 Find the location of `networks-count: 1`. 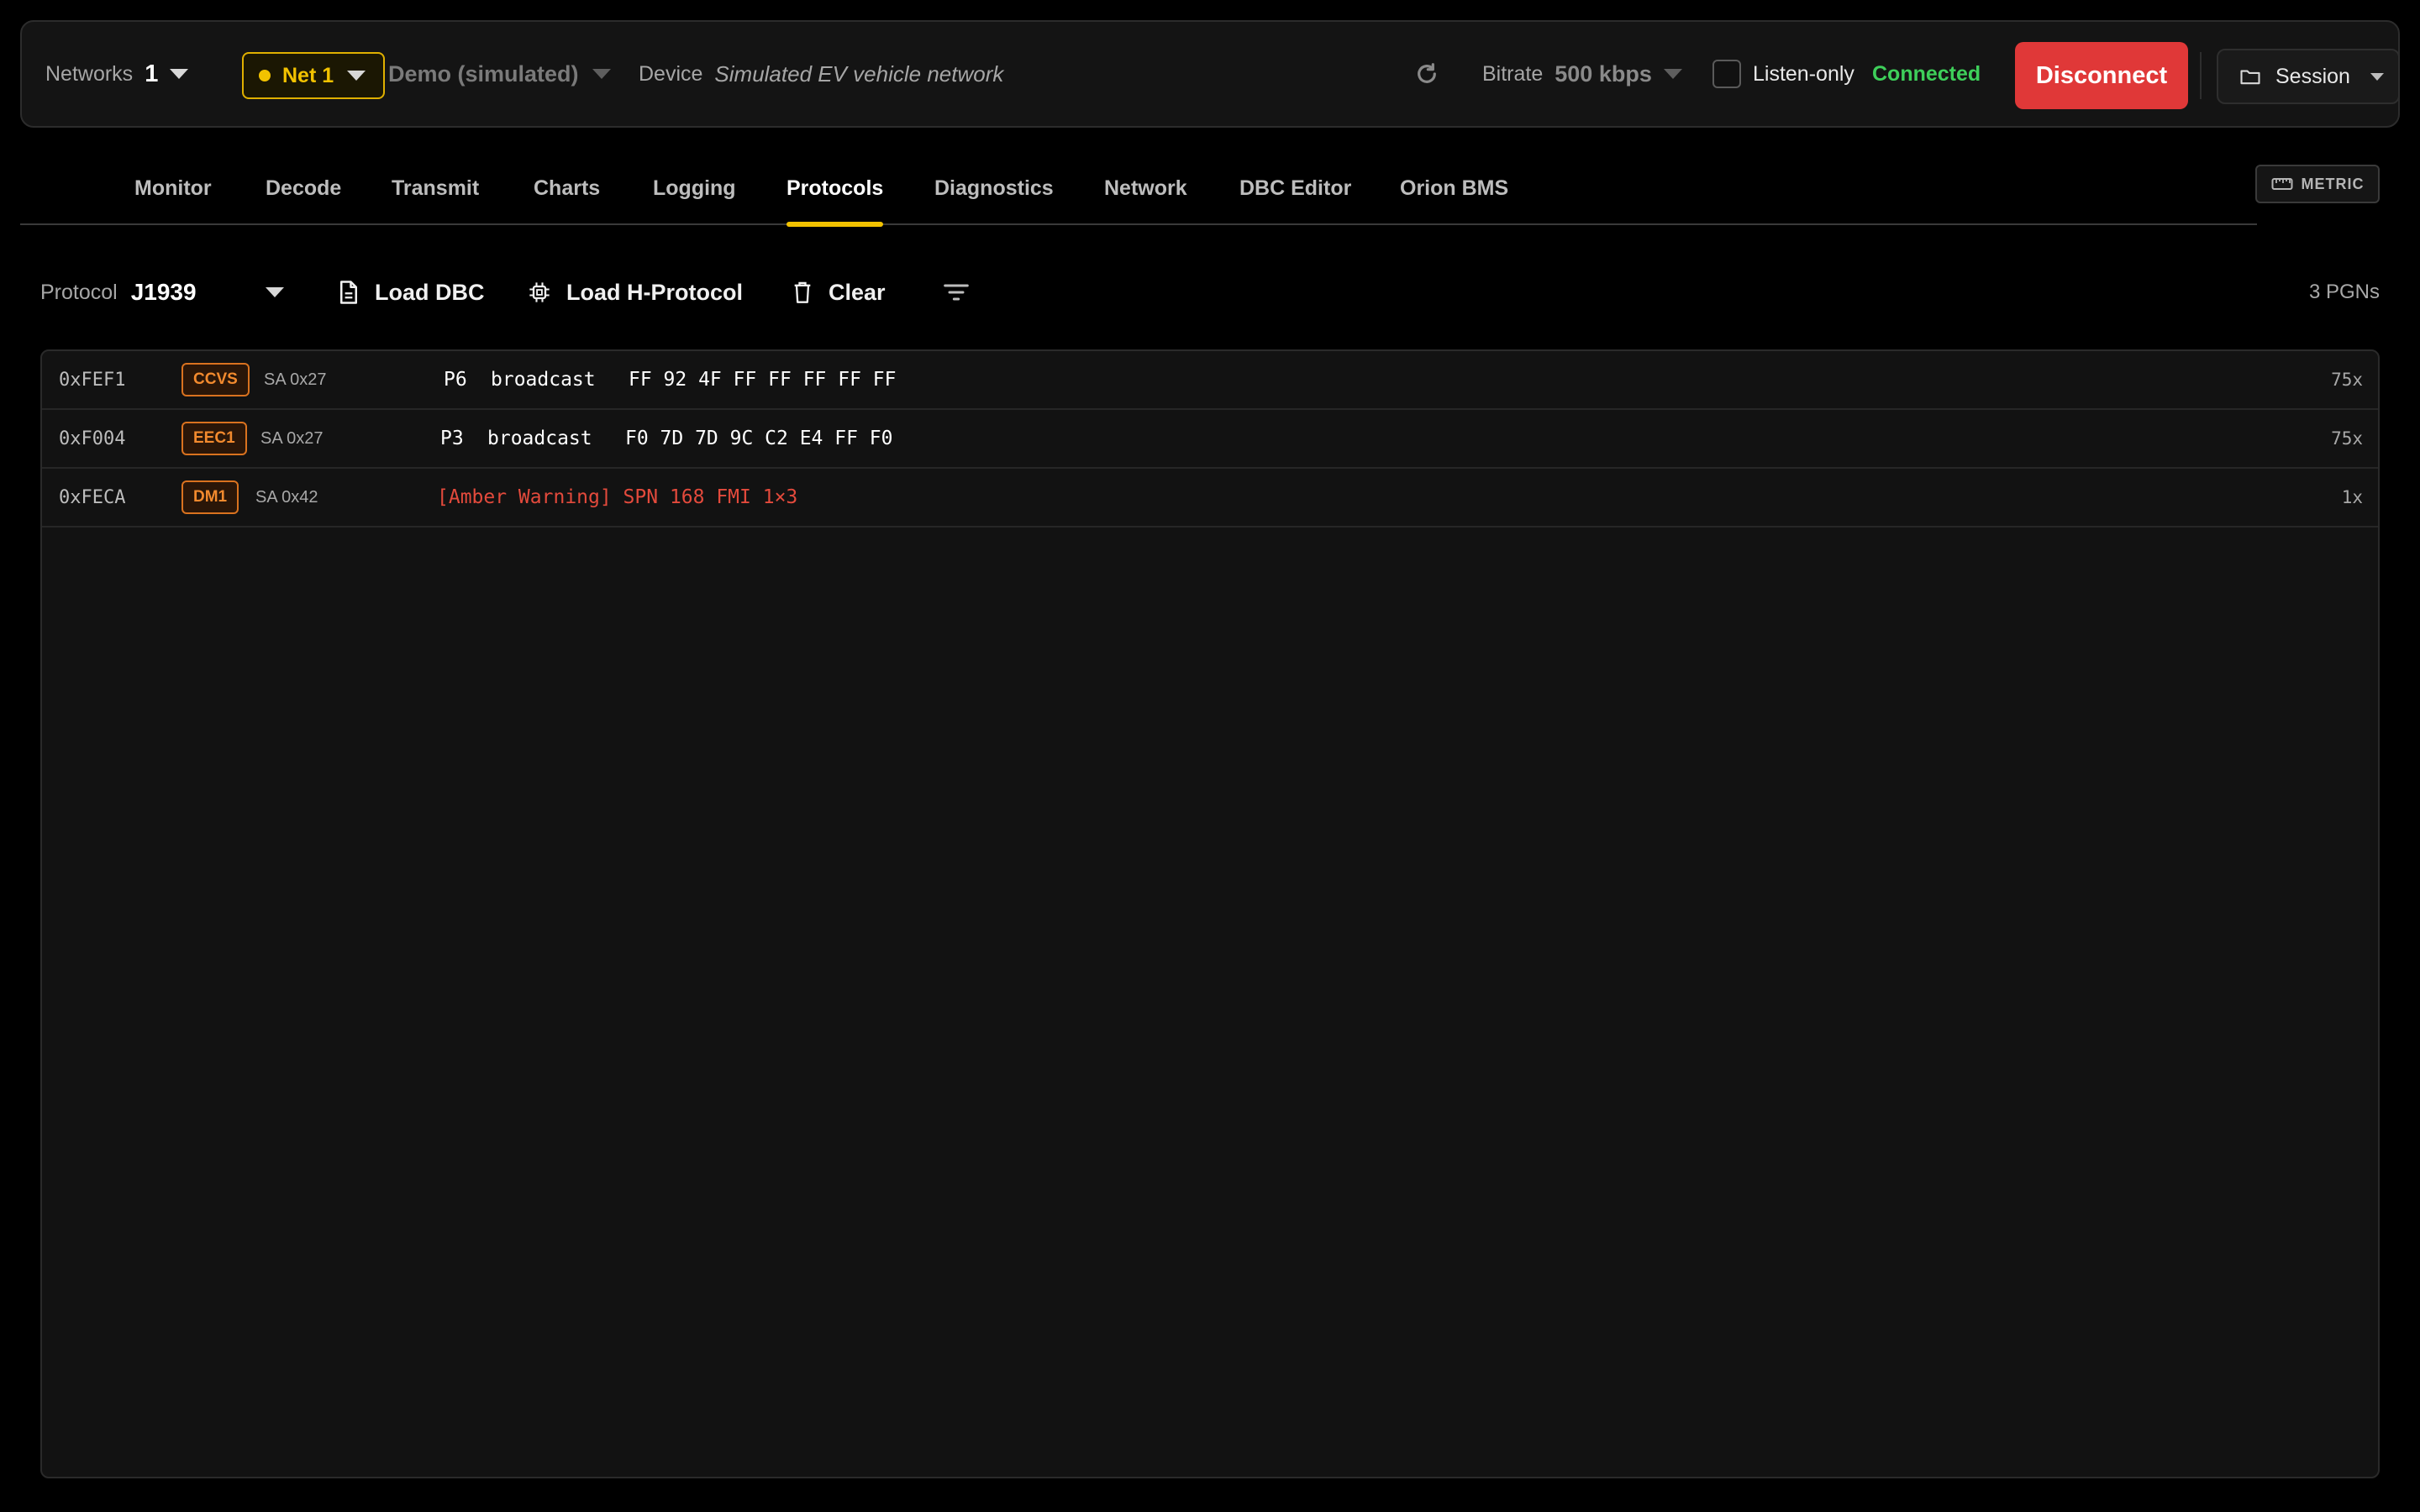

networks-count: 1 is located at coordinates (152, 73).